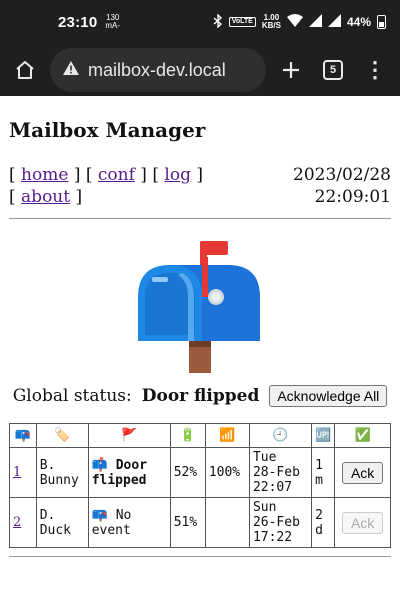  I want to click on event-age: 1 m, so click(323, 472).